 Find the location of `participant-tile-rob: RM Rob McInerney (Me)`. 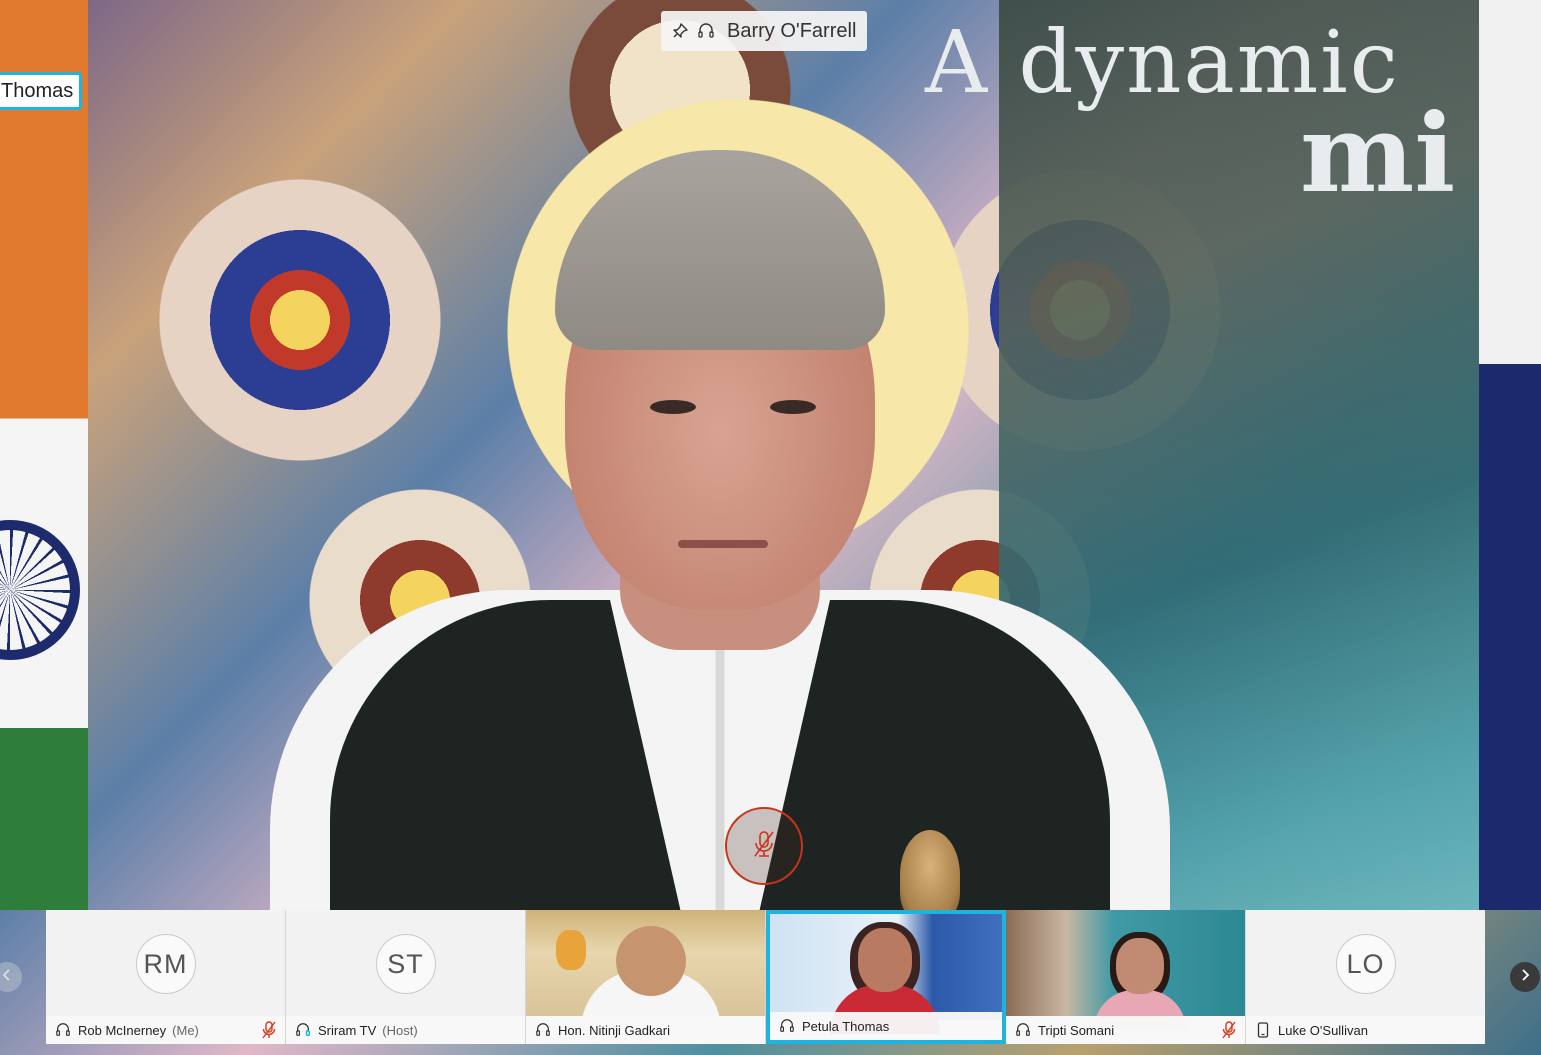

participant-tile-rob: RM Rob McInerney (Me) is located at coordinates (166, 977).